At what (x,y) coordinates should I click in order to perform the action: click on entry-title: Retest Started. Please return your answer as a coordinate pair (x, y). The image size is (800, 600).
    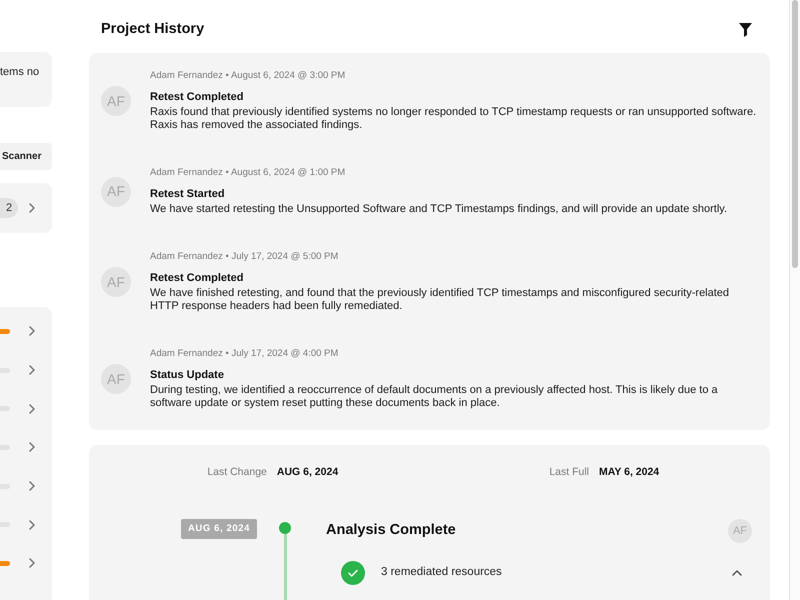
    Looking at the image, I should click on (188, 194).